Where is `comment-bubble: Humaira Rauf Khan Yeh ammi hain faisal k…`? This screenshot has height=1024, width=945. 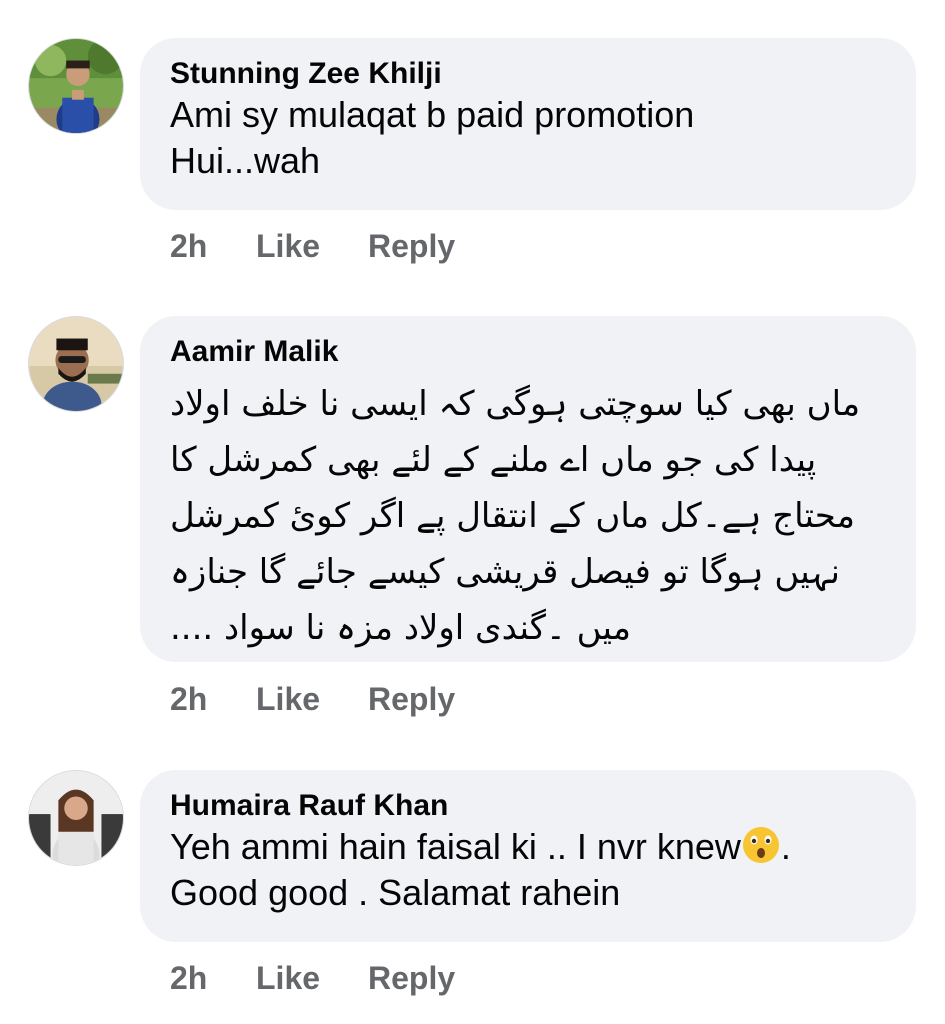
comment-bubble: Humaira Rauf Khan Yeh ammi hain faisal k… is located at coordinates (528, 856).